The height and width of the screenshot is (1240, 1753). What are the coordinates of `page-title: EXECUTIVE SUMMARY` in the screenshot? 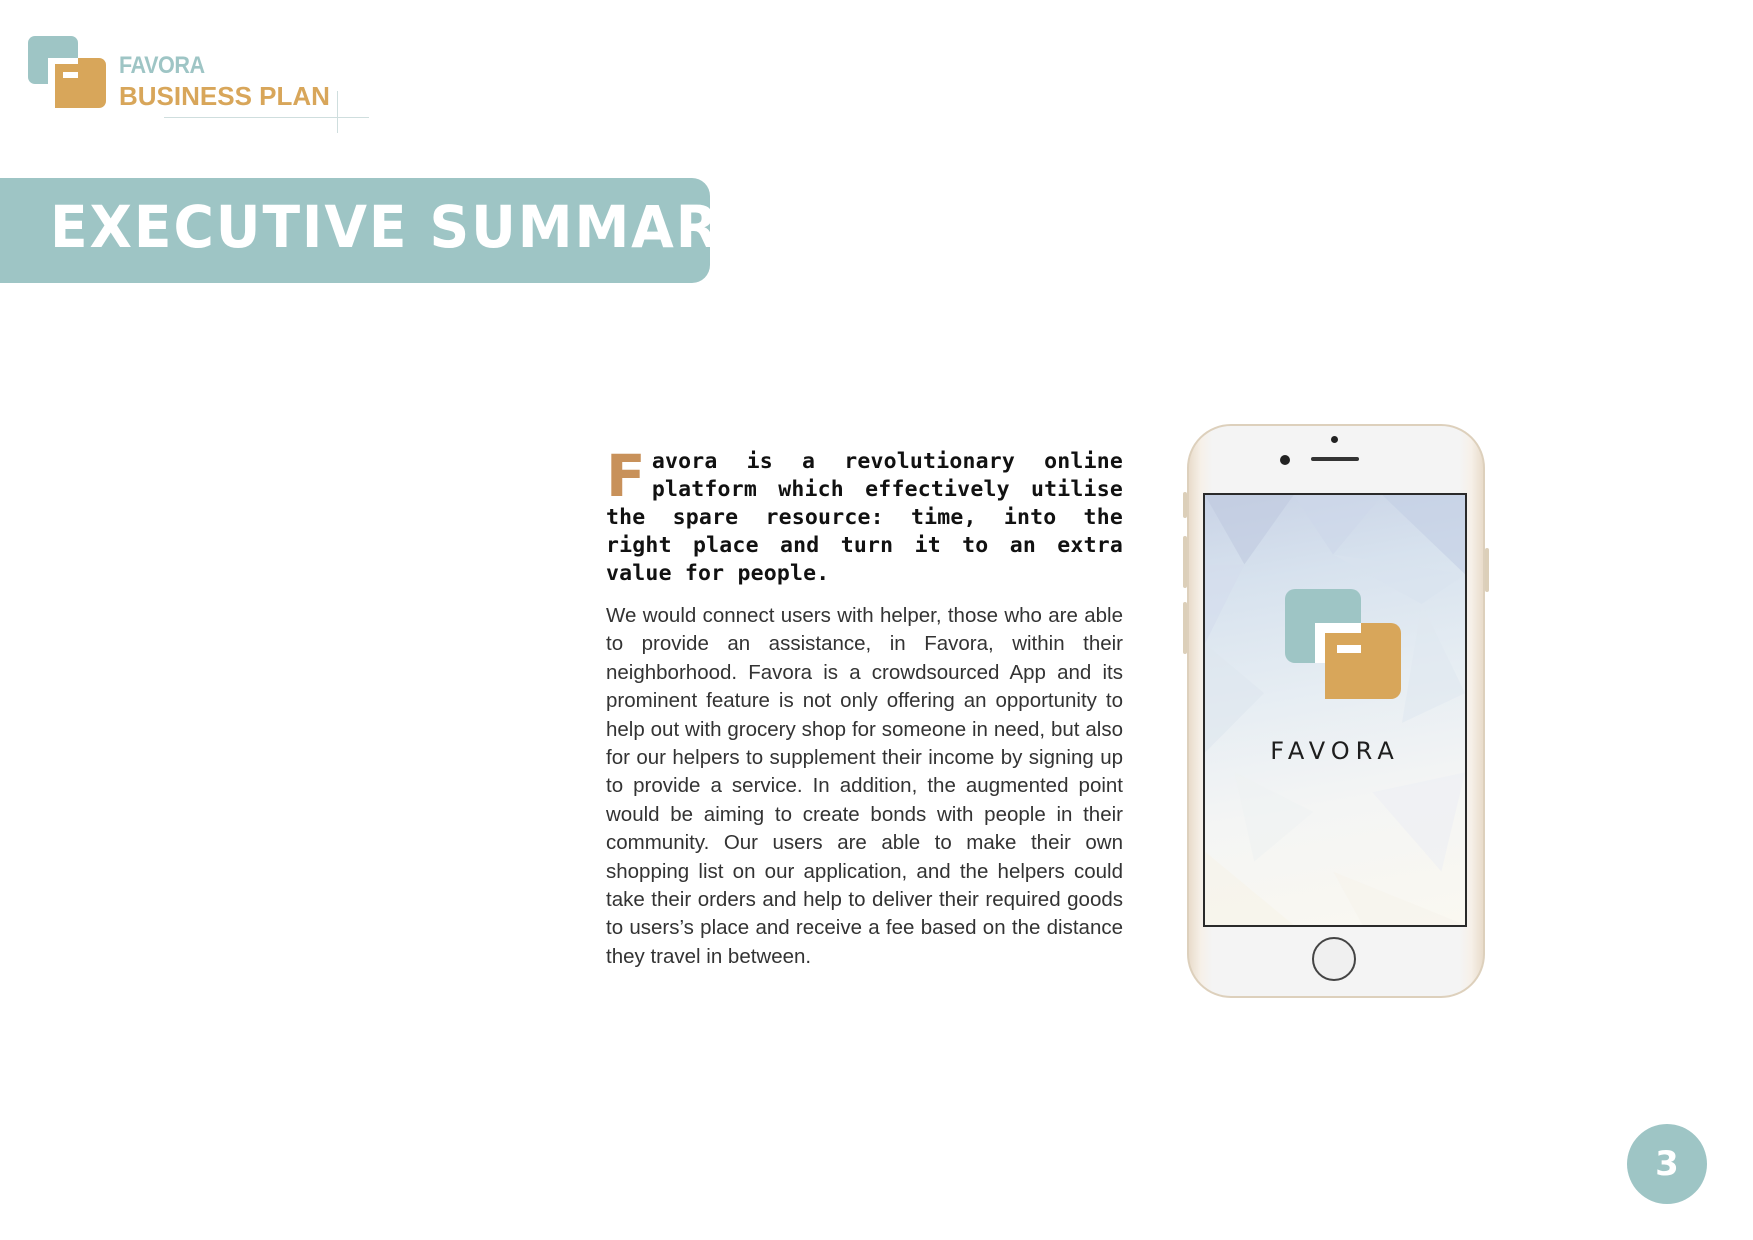 It's located at (404, 227).